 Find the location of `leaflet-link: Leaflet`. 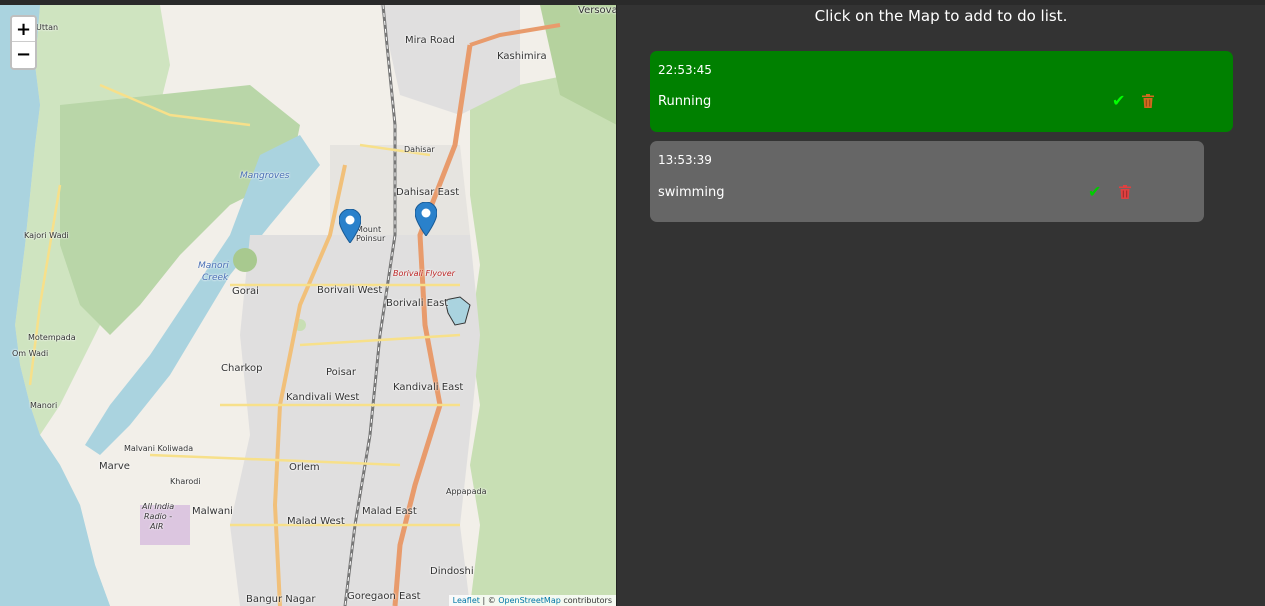

leaflet-link: Leaflet is located at coordinates (466, 600).